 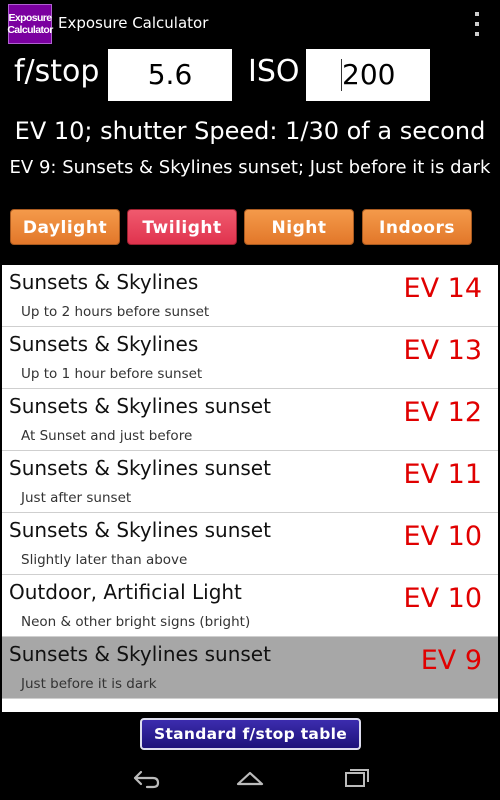 I want to click on scene-subtitle: At Sunset and just before, so click(x=107, y=436).